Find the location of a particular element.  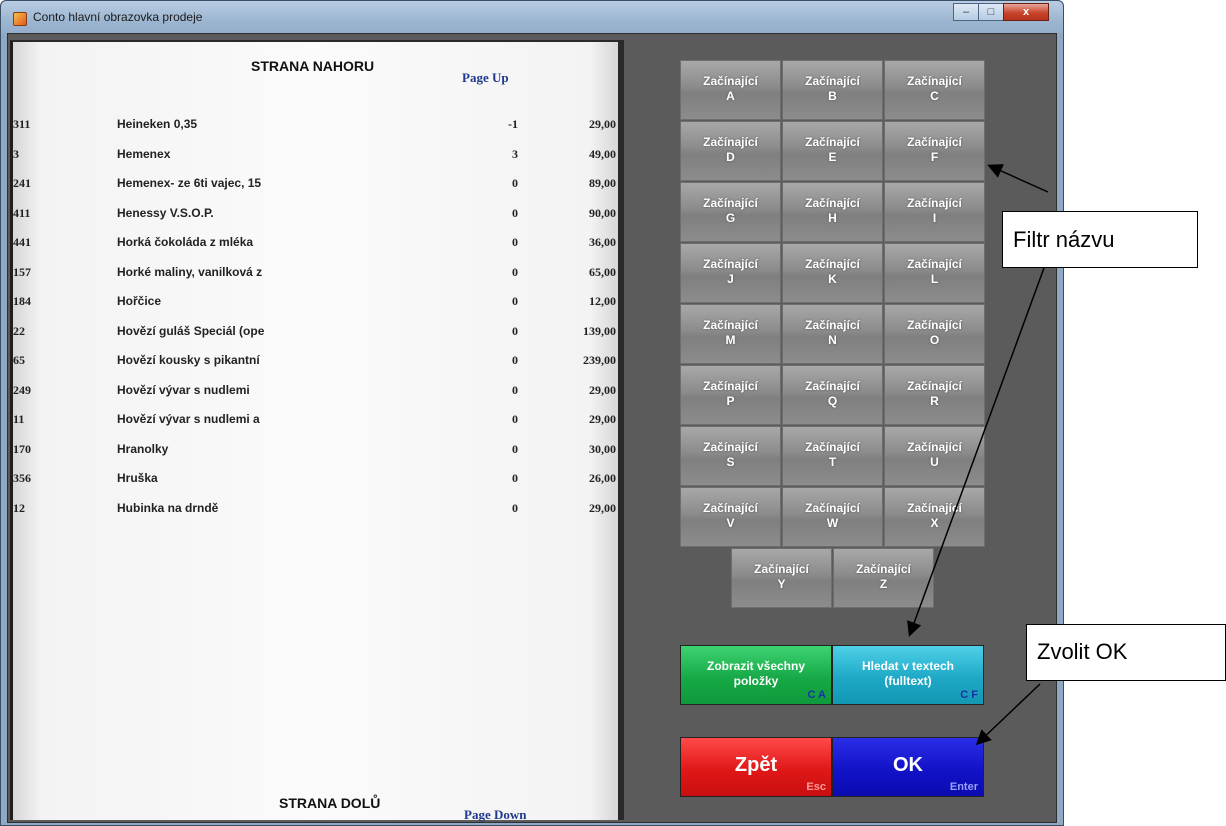

filter-arrow-bottom is located at coordinates (976, 452).